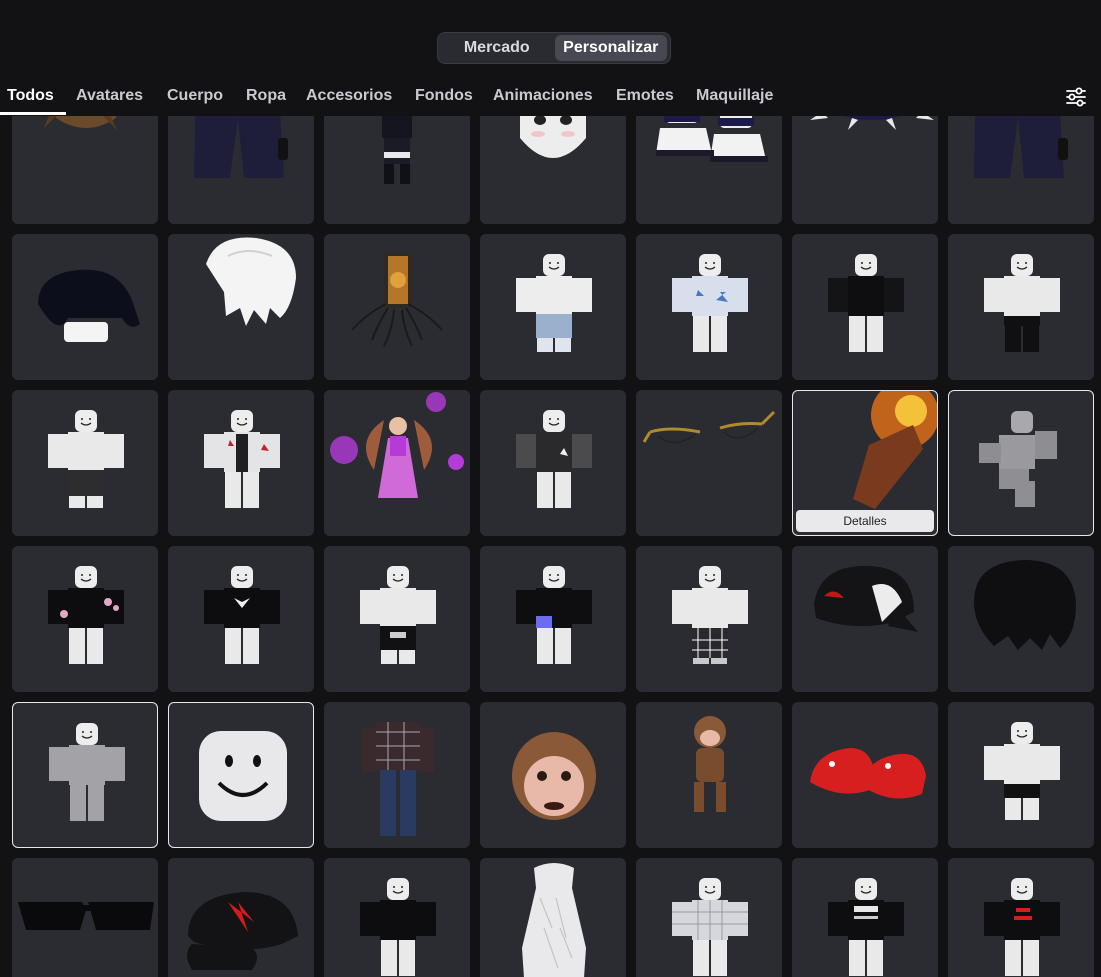 The height and width of the screenshot is (977, 1101). What do you see at coordinates (710, 927) in the screenshot?
I see `avatar-plaid-shirt-thumbnail` at bounding box center [710, 927].